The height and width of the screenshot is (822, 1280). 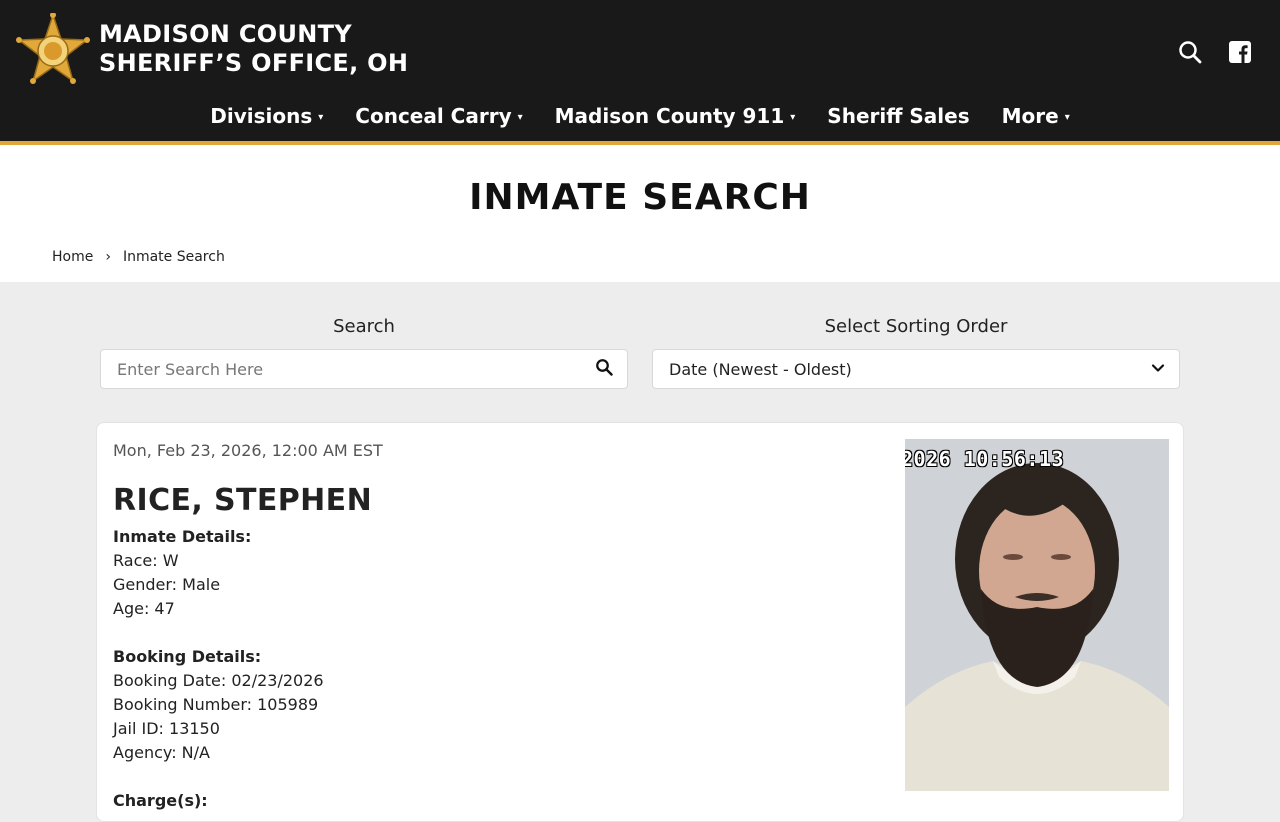 I want to click on sort-select-value: Date (Newest - Oldest), so click(x=760, y=369).